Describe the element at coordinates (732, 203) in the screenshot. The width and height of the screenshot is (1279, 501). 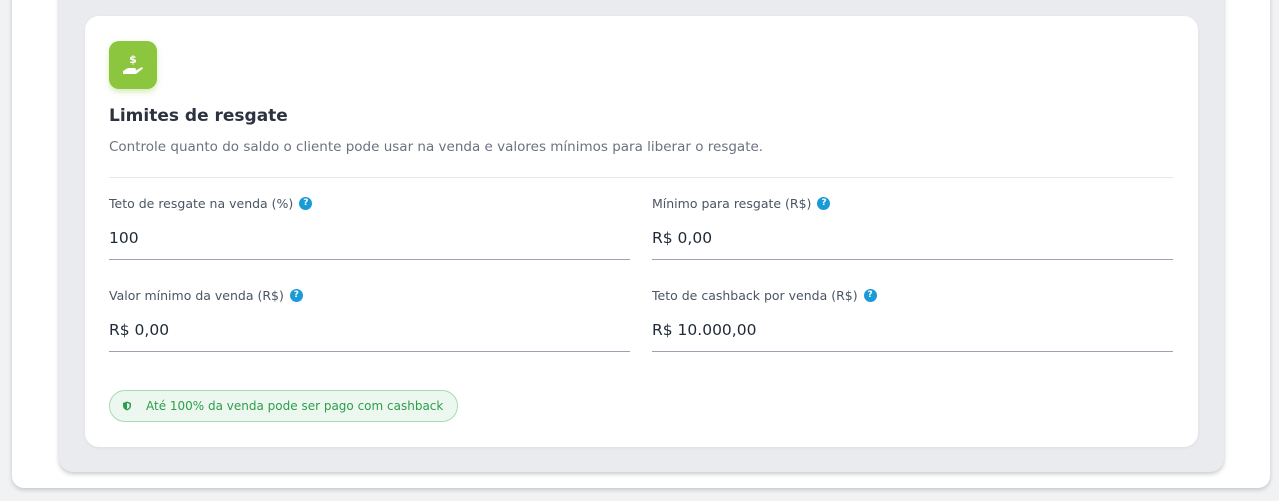
I see `minimo-resgate-label: Mínimo para resgate (R$)` at that location.